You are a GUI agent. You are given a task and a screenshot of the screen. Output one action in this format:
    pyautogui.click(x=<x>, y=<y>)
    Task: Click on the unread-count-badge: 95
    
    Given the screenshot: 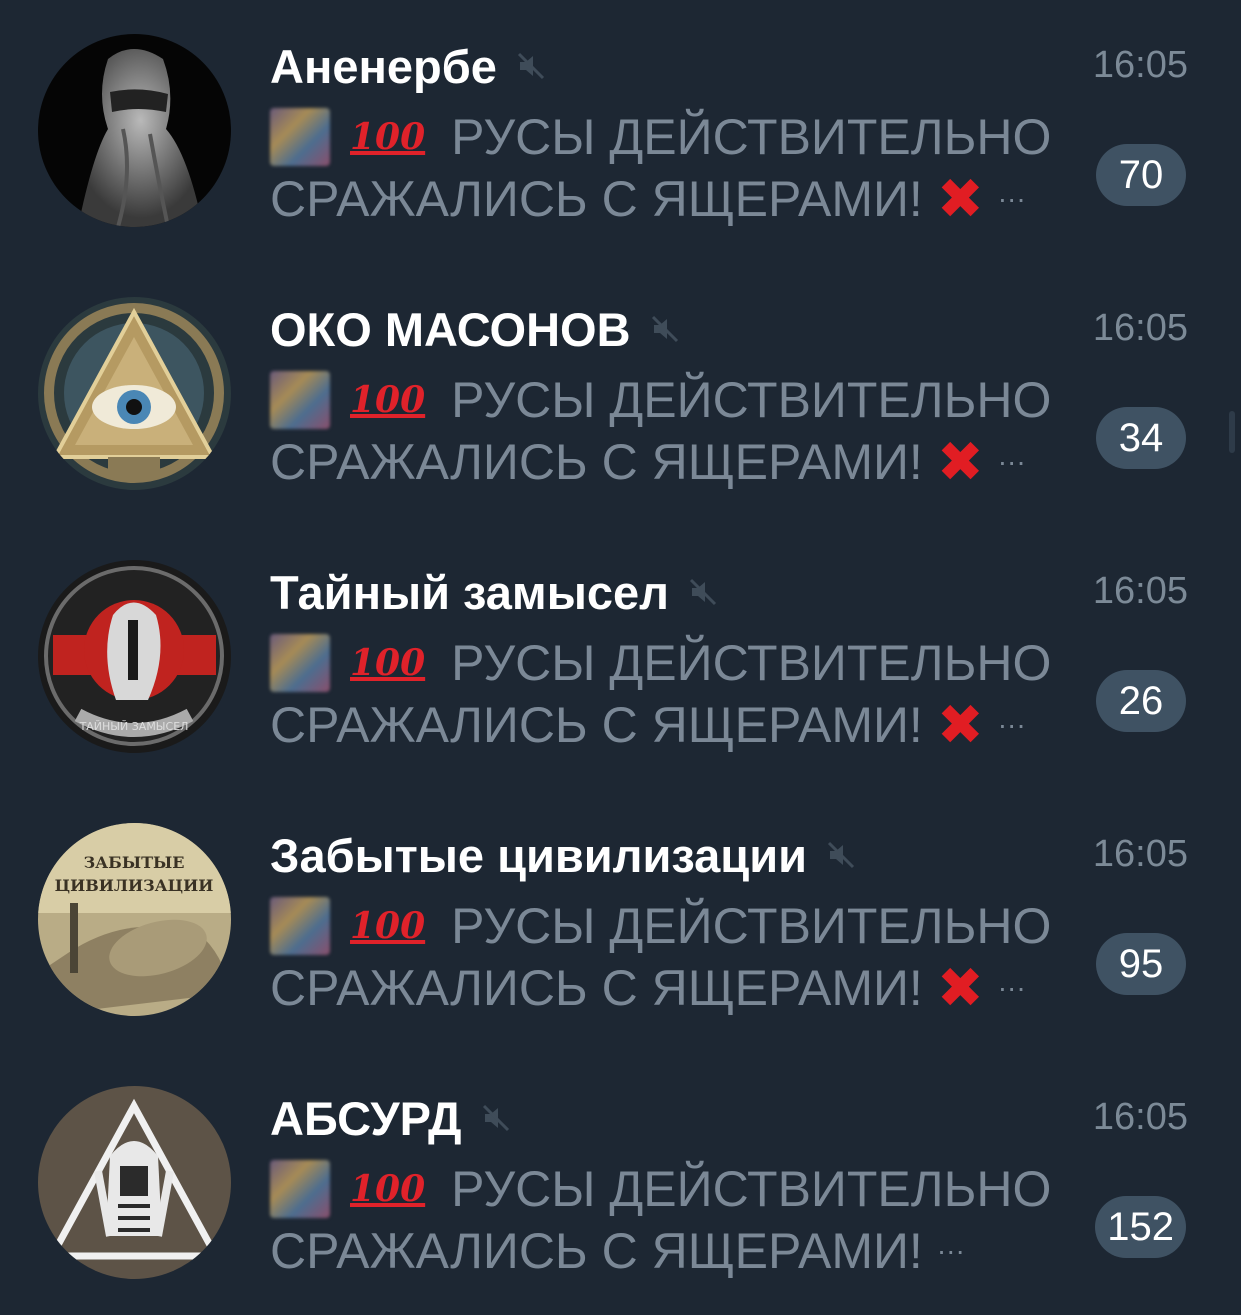 What is the action you would take?
    pyautogui.click(x=1141, y=964)
    